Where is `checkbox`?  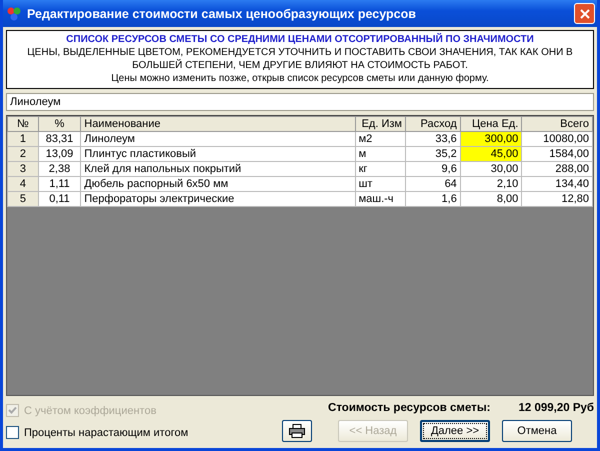 checkbox is located at coordinates (12, 432).